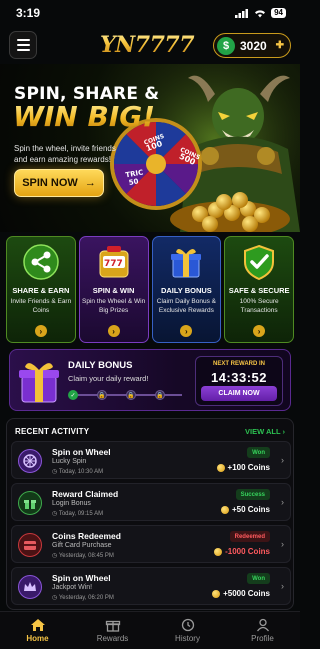 This screenshot has width=320, height=649. I want to click on coin-balance-amount: 3020, so click(253, 45).